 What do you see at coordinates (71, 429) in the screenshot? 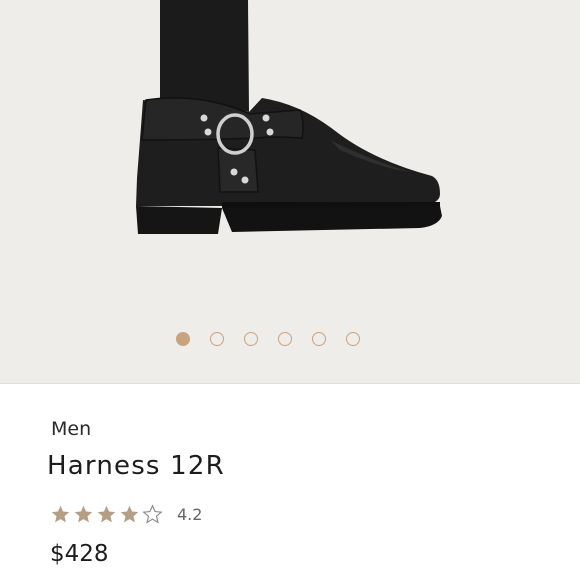
I see `product-category: Men` at bounding box center [71, 429].